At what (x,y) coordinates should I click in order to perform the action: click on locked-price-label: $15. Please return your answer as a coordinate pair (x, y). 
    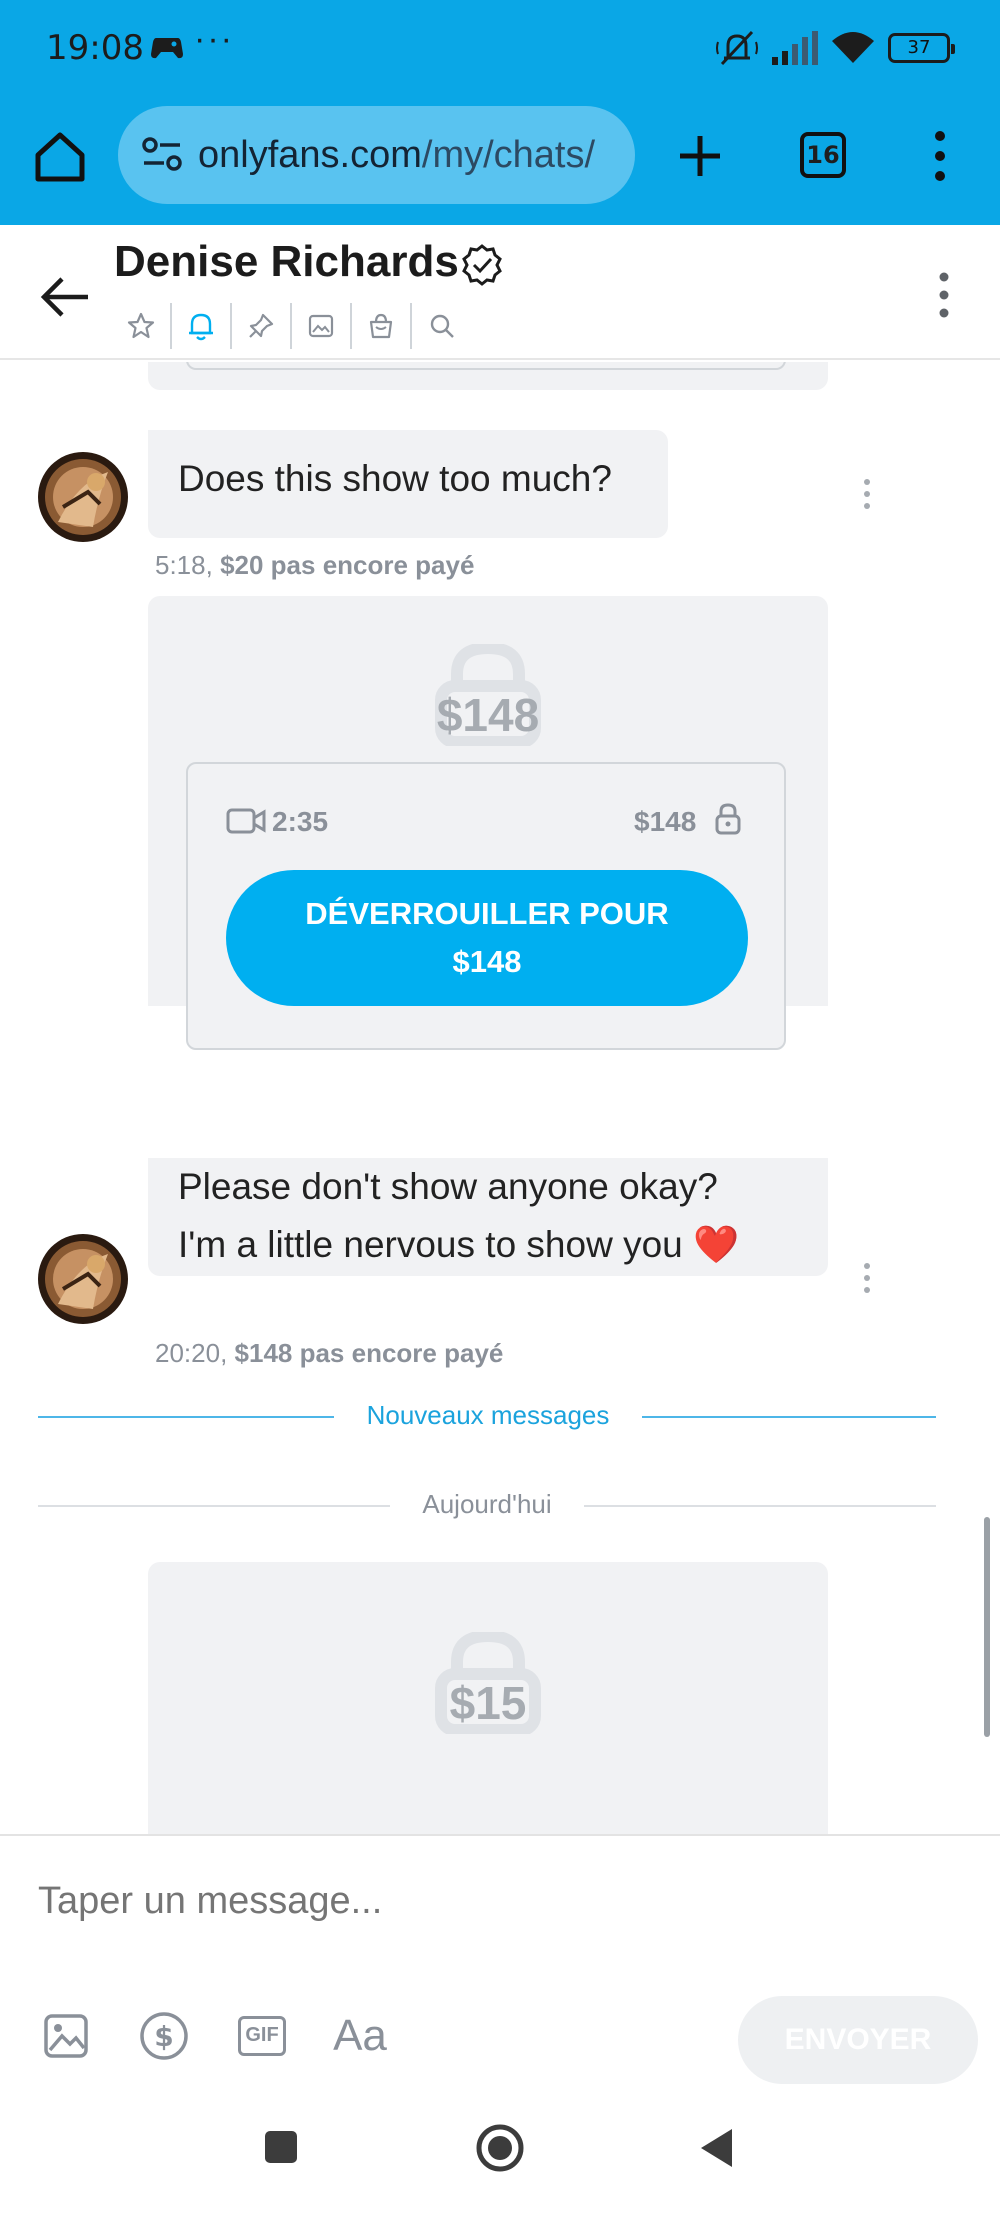
    Looking at the image, I should click on (488, 1703).